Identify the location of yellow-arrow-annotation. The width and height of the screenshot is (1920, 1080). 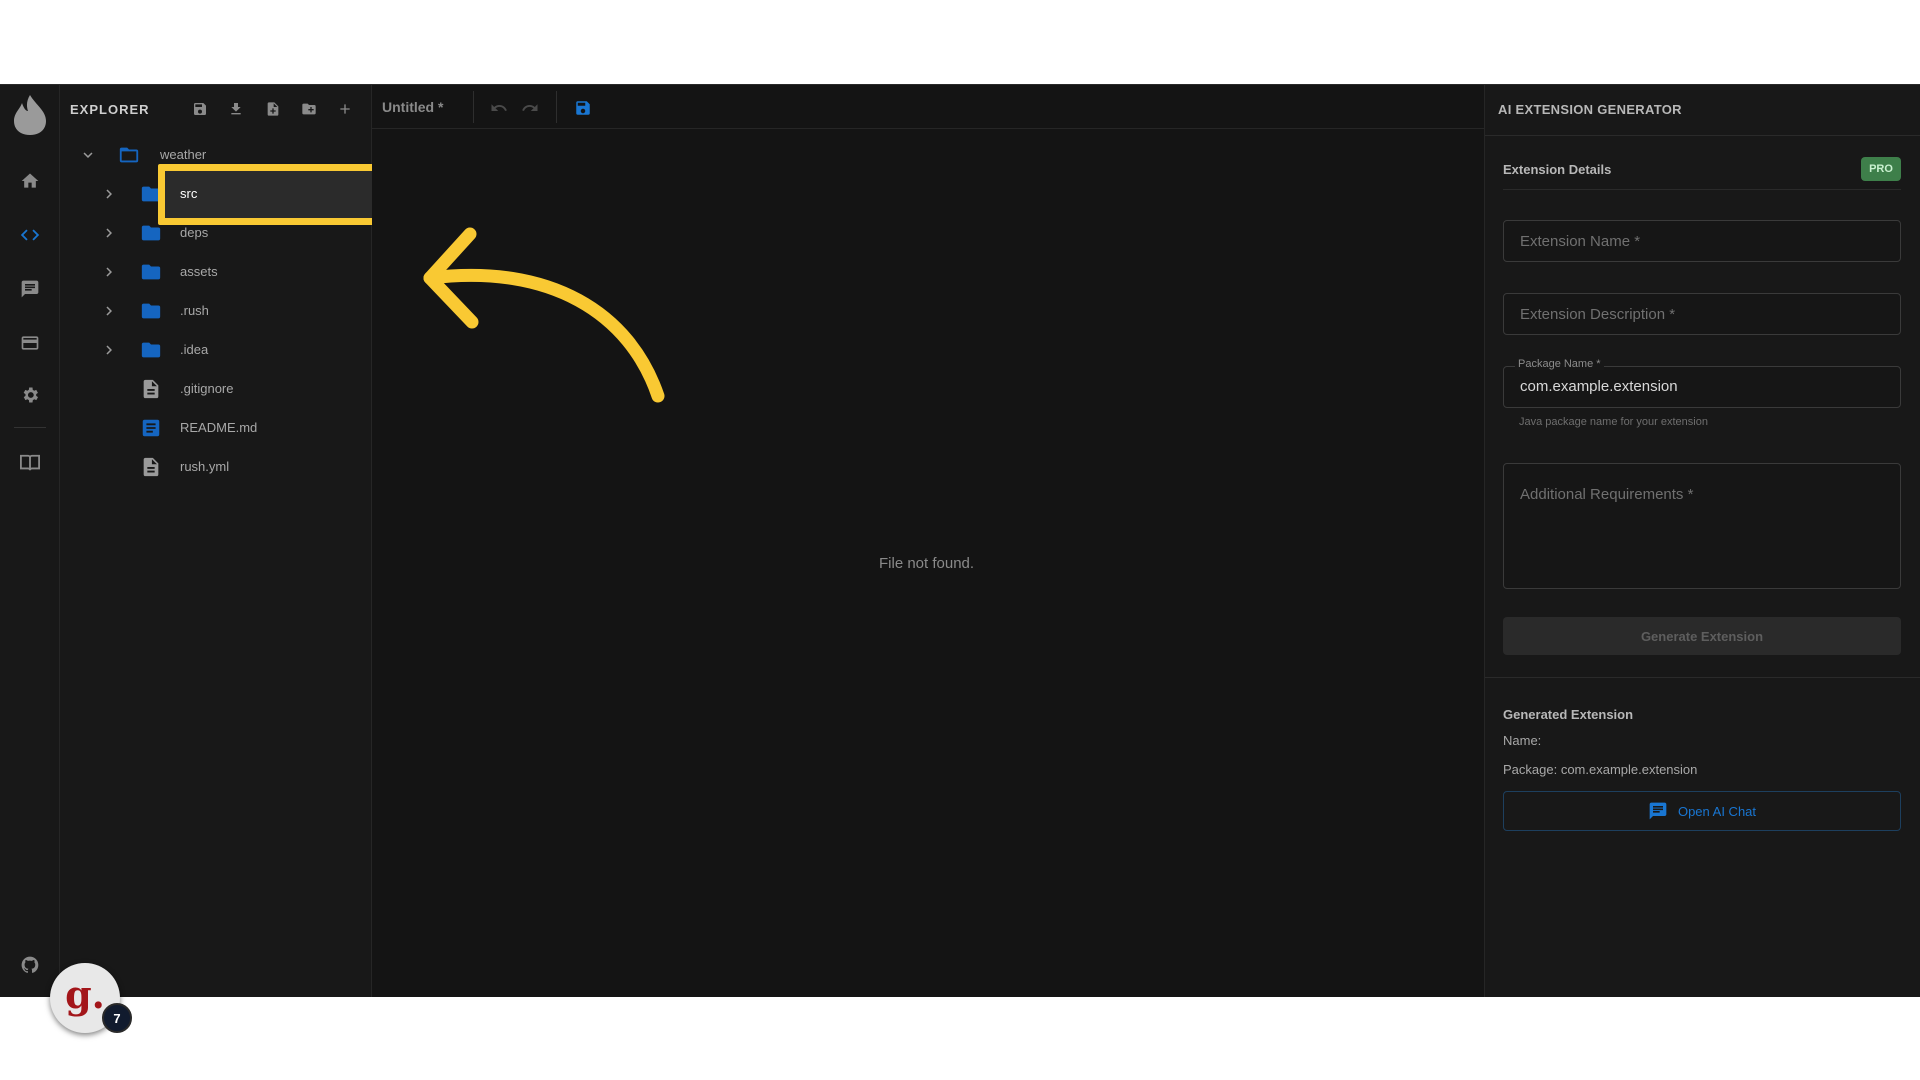
(544, 315).